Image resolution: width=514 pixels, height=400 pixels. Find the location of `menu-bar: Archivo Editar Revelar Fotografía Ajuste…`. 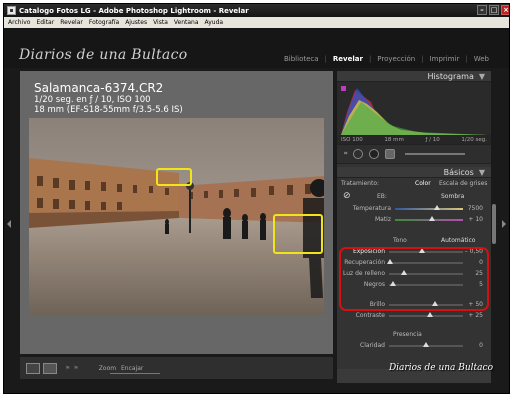

menu-bar: Archivo Editar Revelar Fotografía Ajuste… is located at coordinates (256, 22).